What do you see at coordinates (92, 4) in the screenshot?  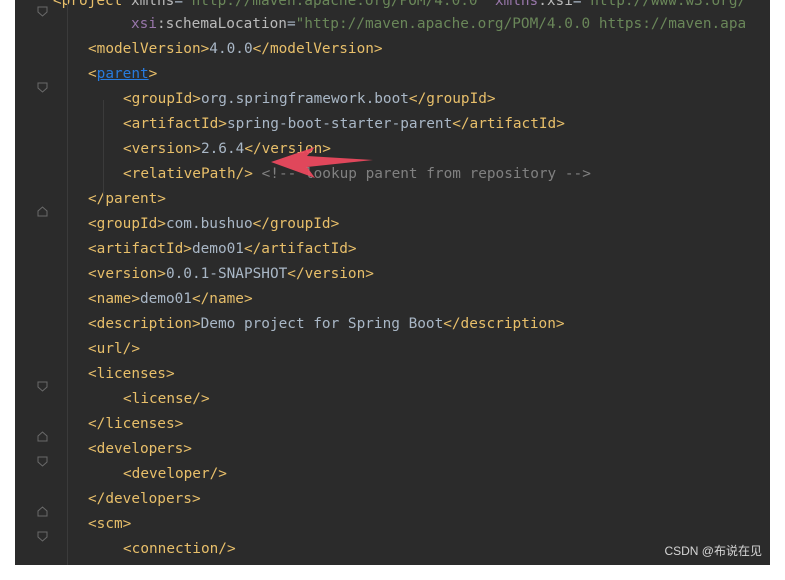 I see `code-token: <project` at bounding box center [92, 4].